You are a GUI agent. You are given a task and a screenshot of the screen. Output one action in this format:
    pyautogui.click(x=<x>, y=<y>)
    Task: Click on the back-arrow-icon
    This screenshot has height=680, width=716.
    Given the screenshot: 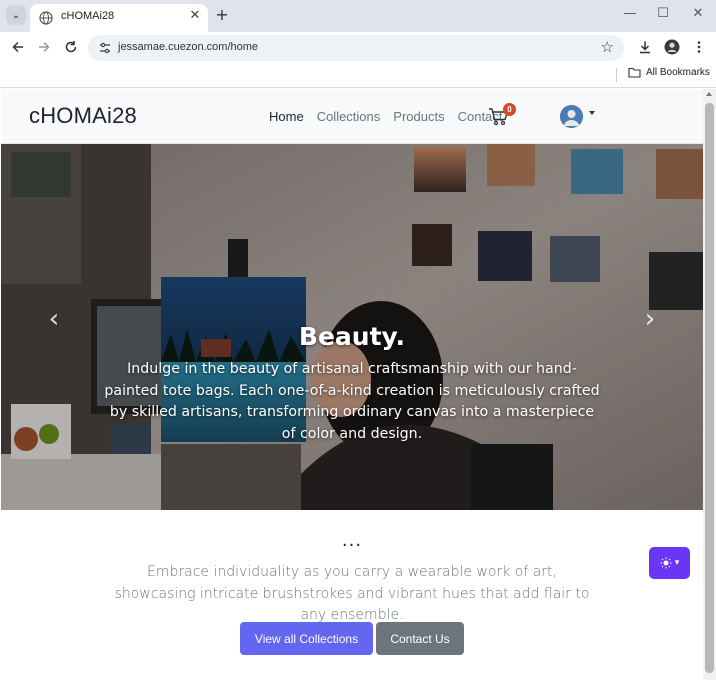 What is the action you would take?
    pyautogui.click(x=18, y=47)
    